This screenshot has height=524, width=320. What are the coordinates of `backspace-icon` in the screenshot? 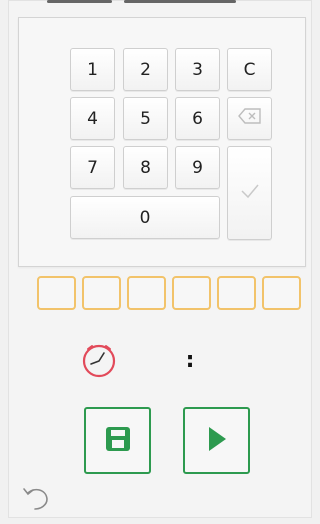 It's located at (249, 118).